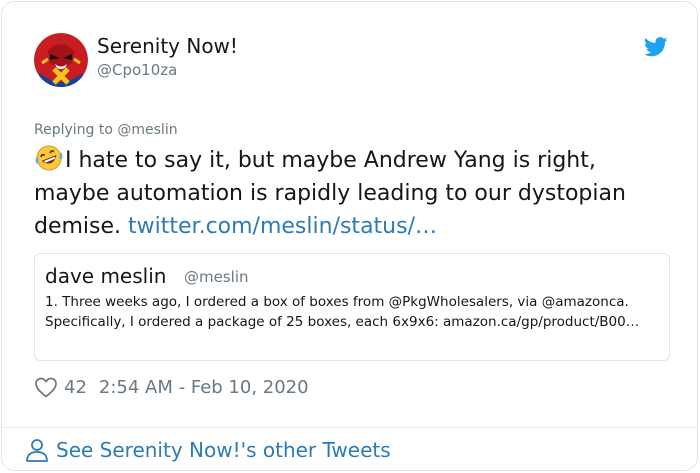 Image resolution: width=700 pixels, height=473 pixels. Describe the element at coordinates (46, 387) in the screenshot. I see `heart-icon` at that location.